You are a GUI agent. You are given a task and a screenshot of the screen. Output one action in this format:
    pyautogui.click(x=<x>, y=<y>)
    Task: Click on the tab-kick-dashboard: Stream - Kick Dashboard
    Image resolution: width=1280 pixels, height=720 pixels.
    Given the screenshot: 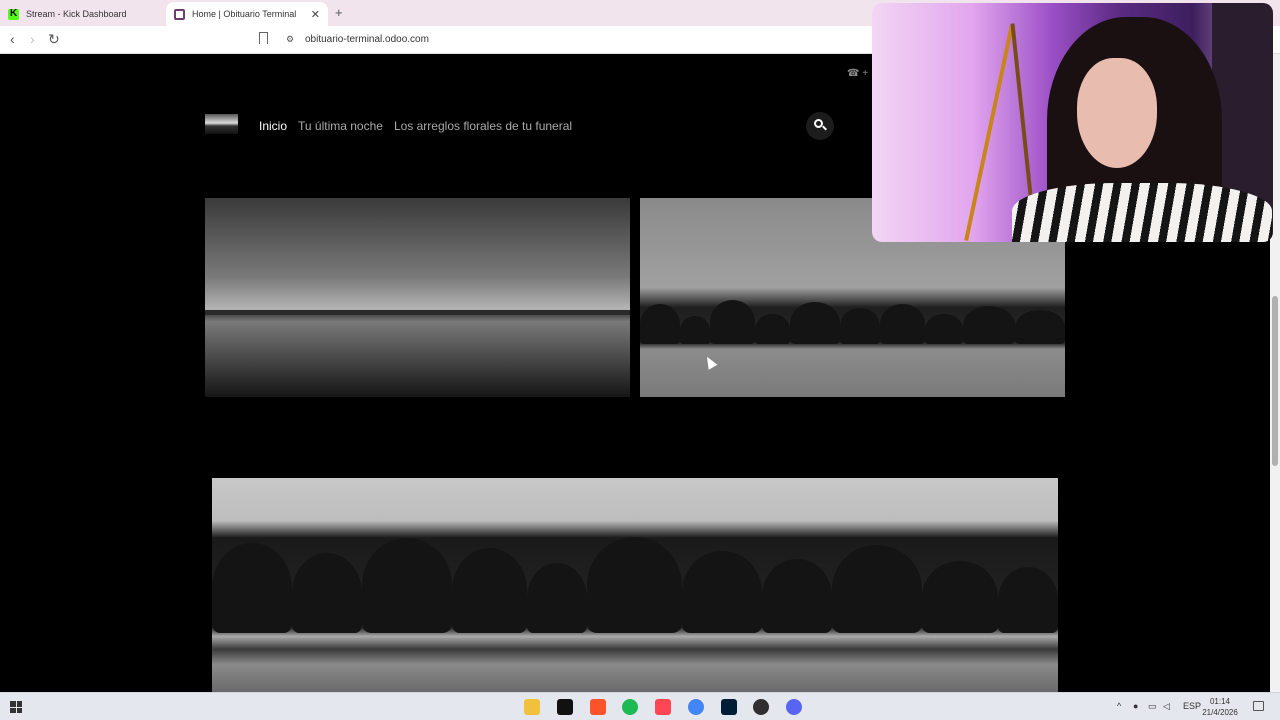 What is the action you would take?
    pyautogui.click(x=82, y=14)
    